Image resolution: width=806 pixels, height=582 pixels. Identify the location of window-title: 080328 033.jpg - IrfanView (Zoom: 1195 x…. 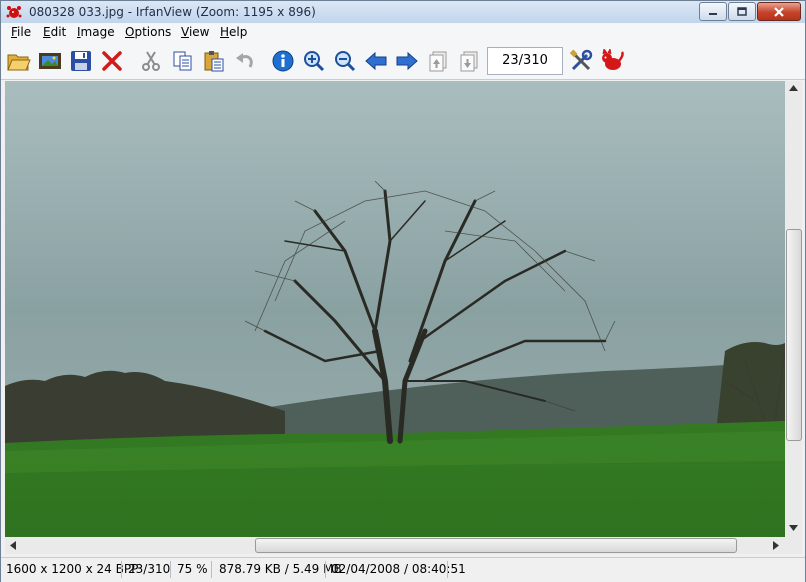
(172, 12).